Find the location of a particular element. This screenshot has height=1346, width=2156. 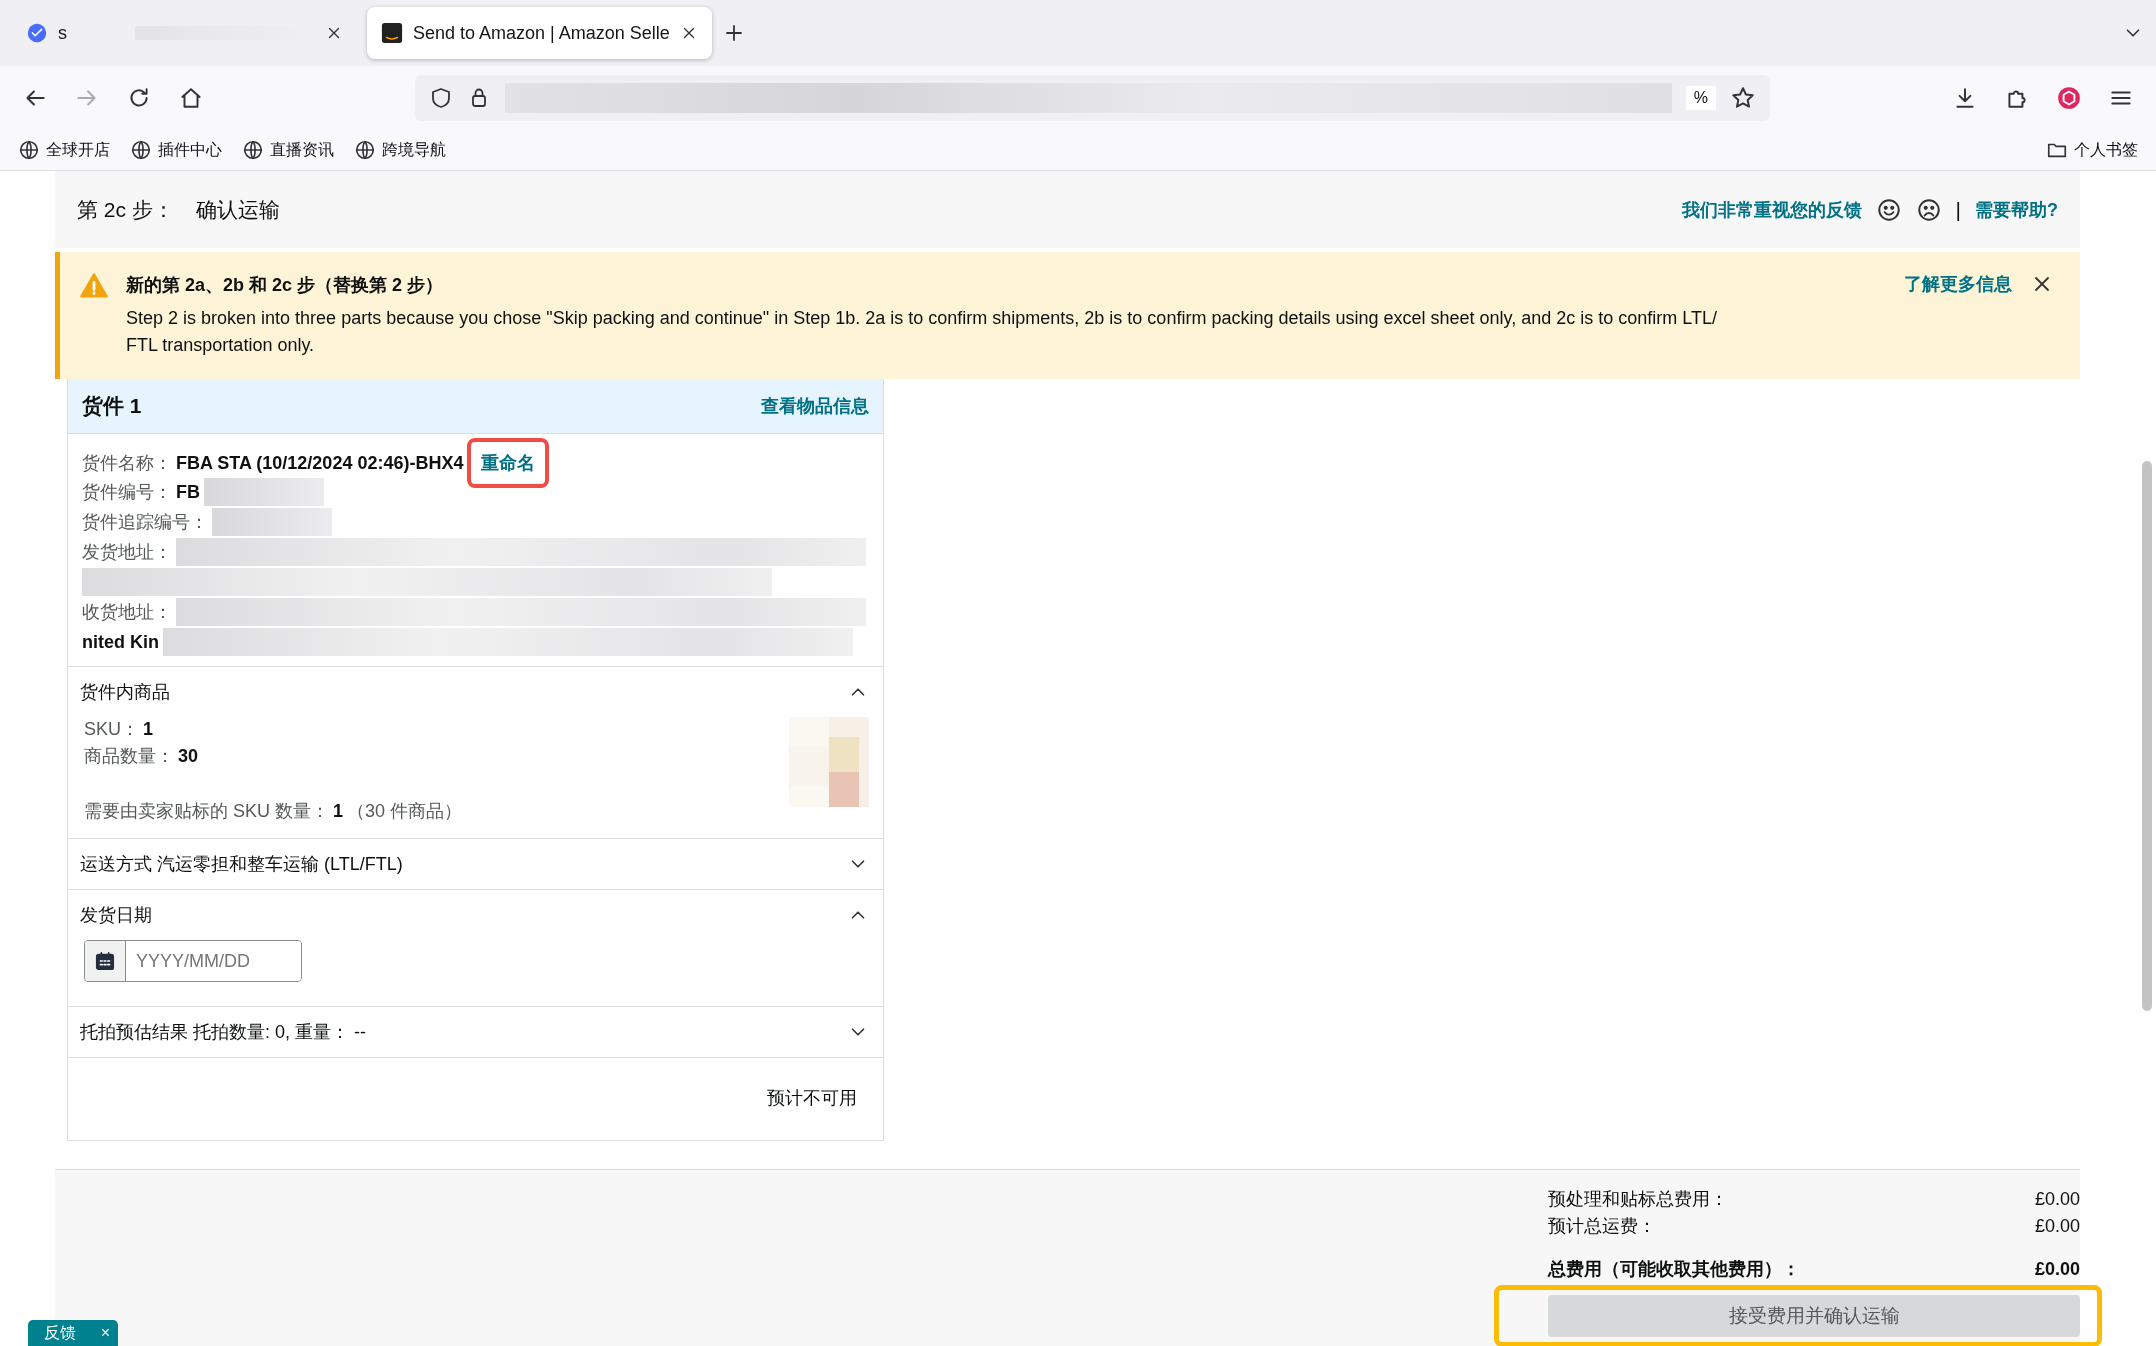

rename-link: 重命名 is located at coordinates (508, 463).